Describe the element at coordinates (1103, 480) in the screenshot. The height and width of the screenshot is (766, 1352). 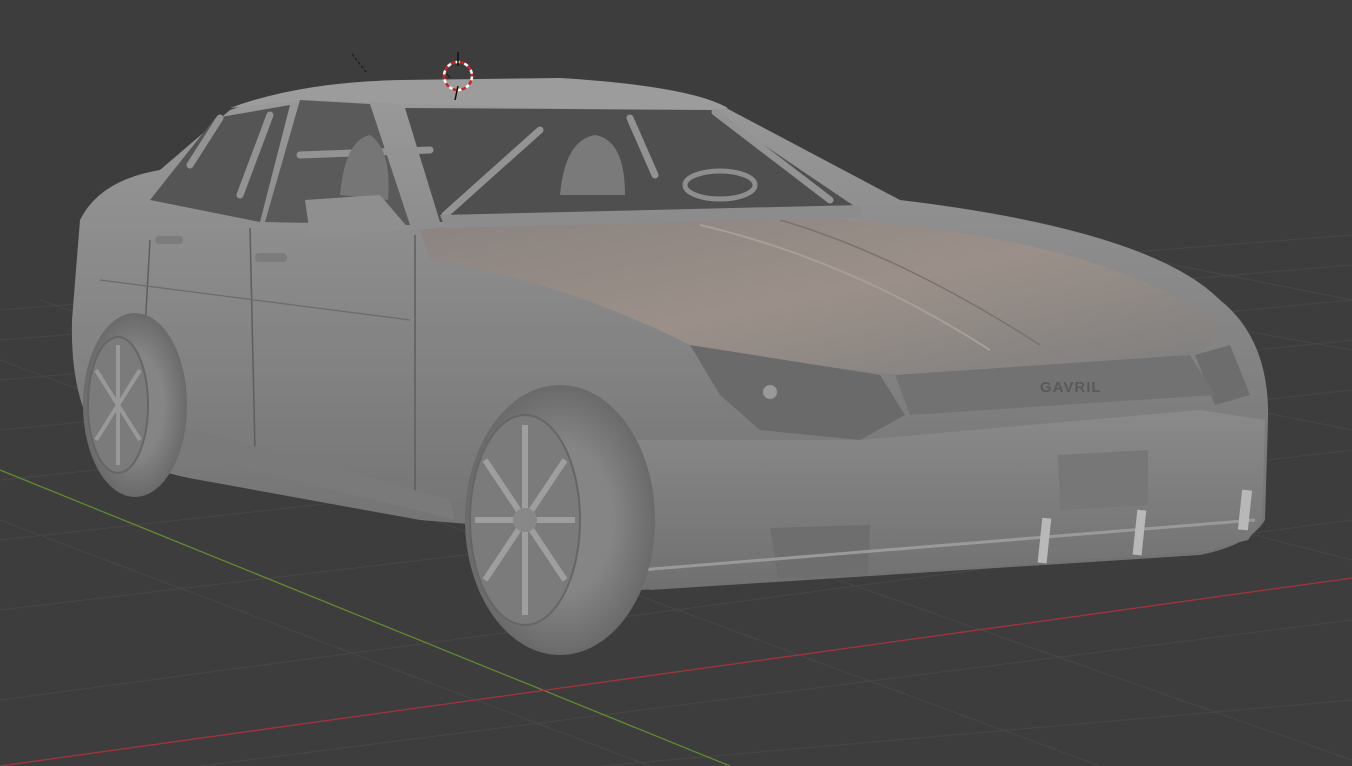
I see `license-plate-area` at that location.